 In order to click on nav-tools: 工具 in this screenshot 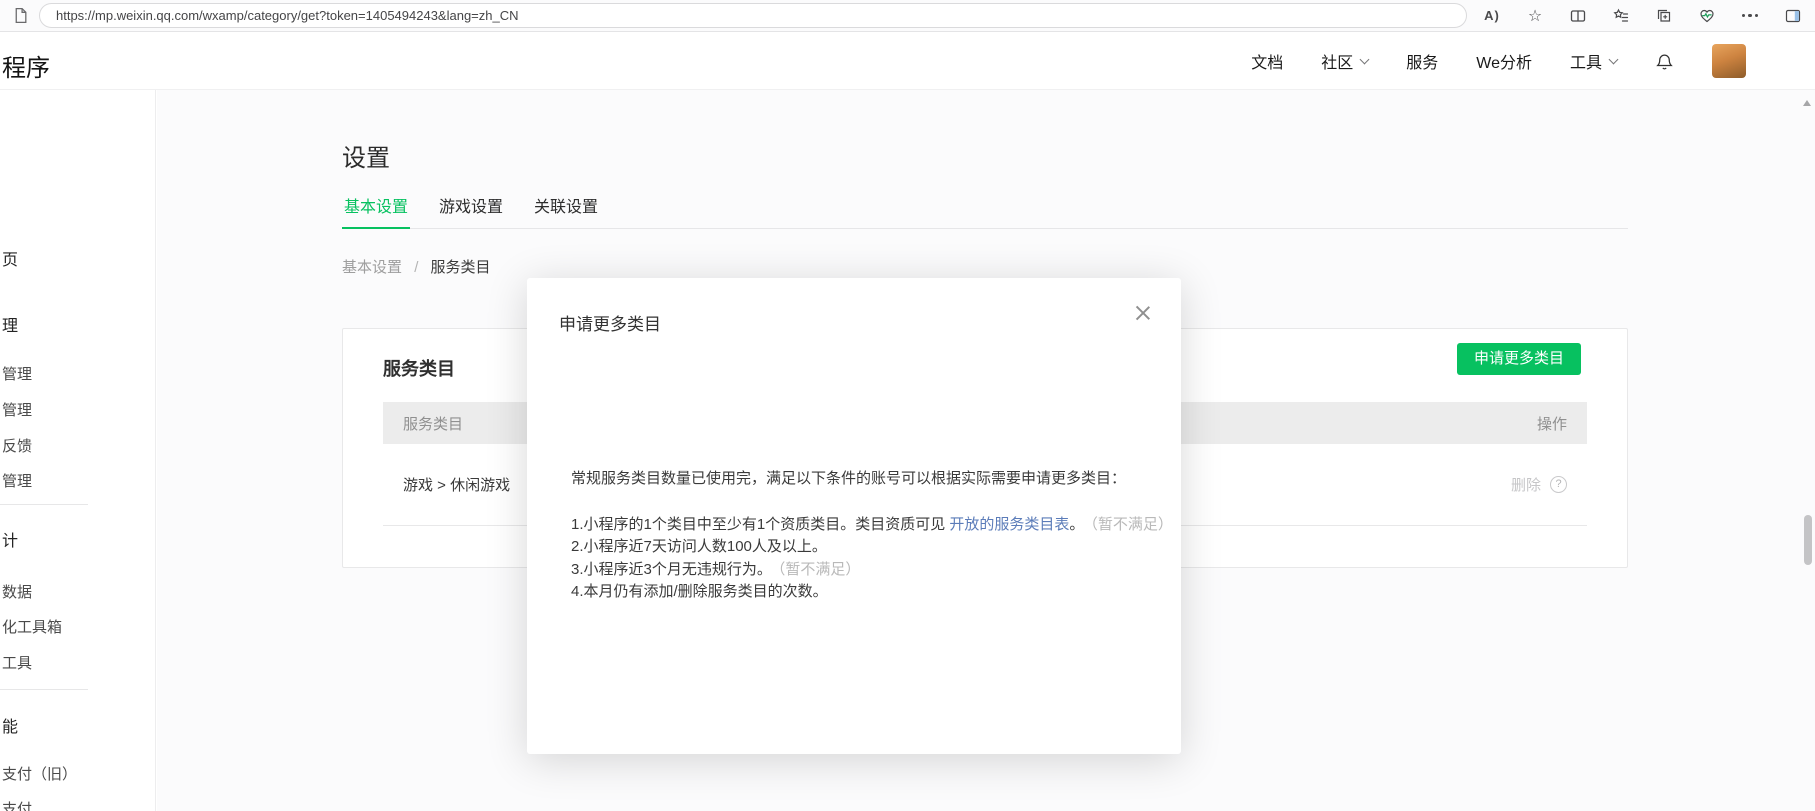, I will do `click(1594, 61)`.